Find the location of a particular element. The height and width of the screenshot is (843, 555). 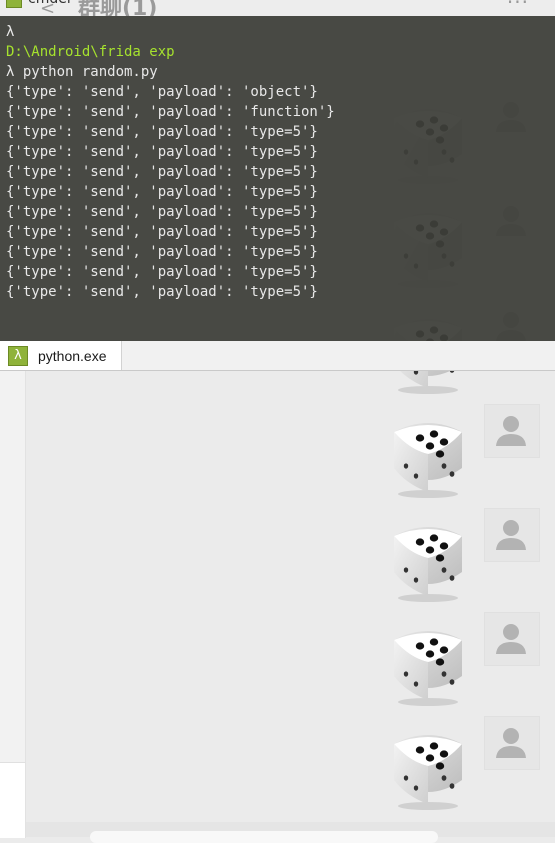

tab-python-exe: λ python.exe is located at coordinates (61, 355).